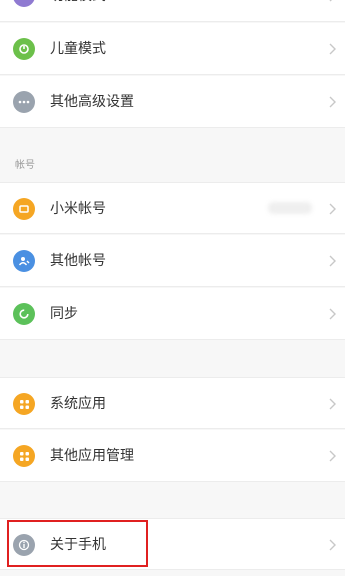 The width and height of the screenshot is (345, 576). Describe the element at coordinates (172, 456) in the screenshot. I see `settings-item-app-management: 其他应用管理` at that location.